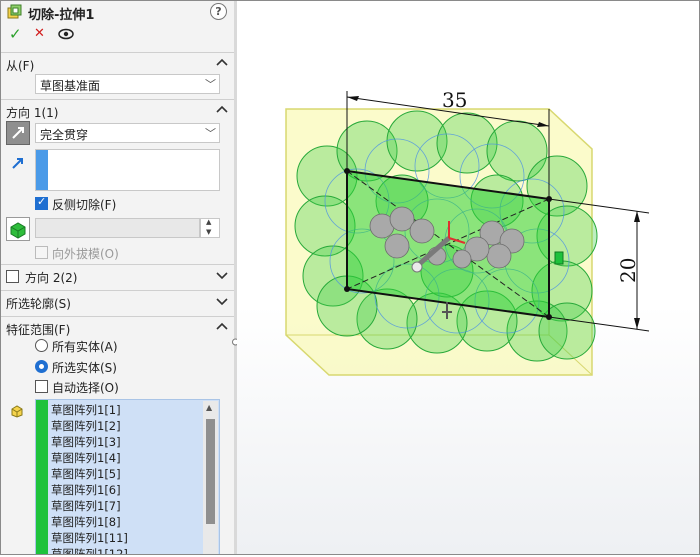 This screenshot has width=700, height=557. I want to click on dimension-width: 35, so click(454, 100).